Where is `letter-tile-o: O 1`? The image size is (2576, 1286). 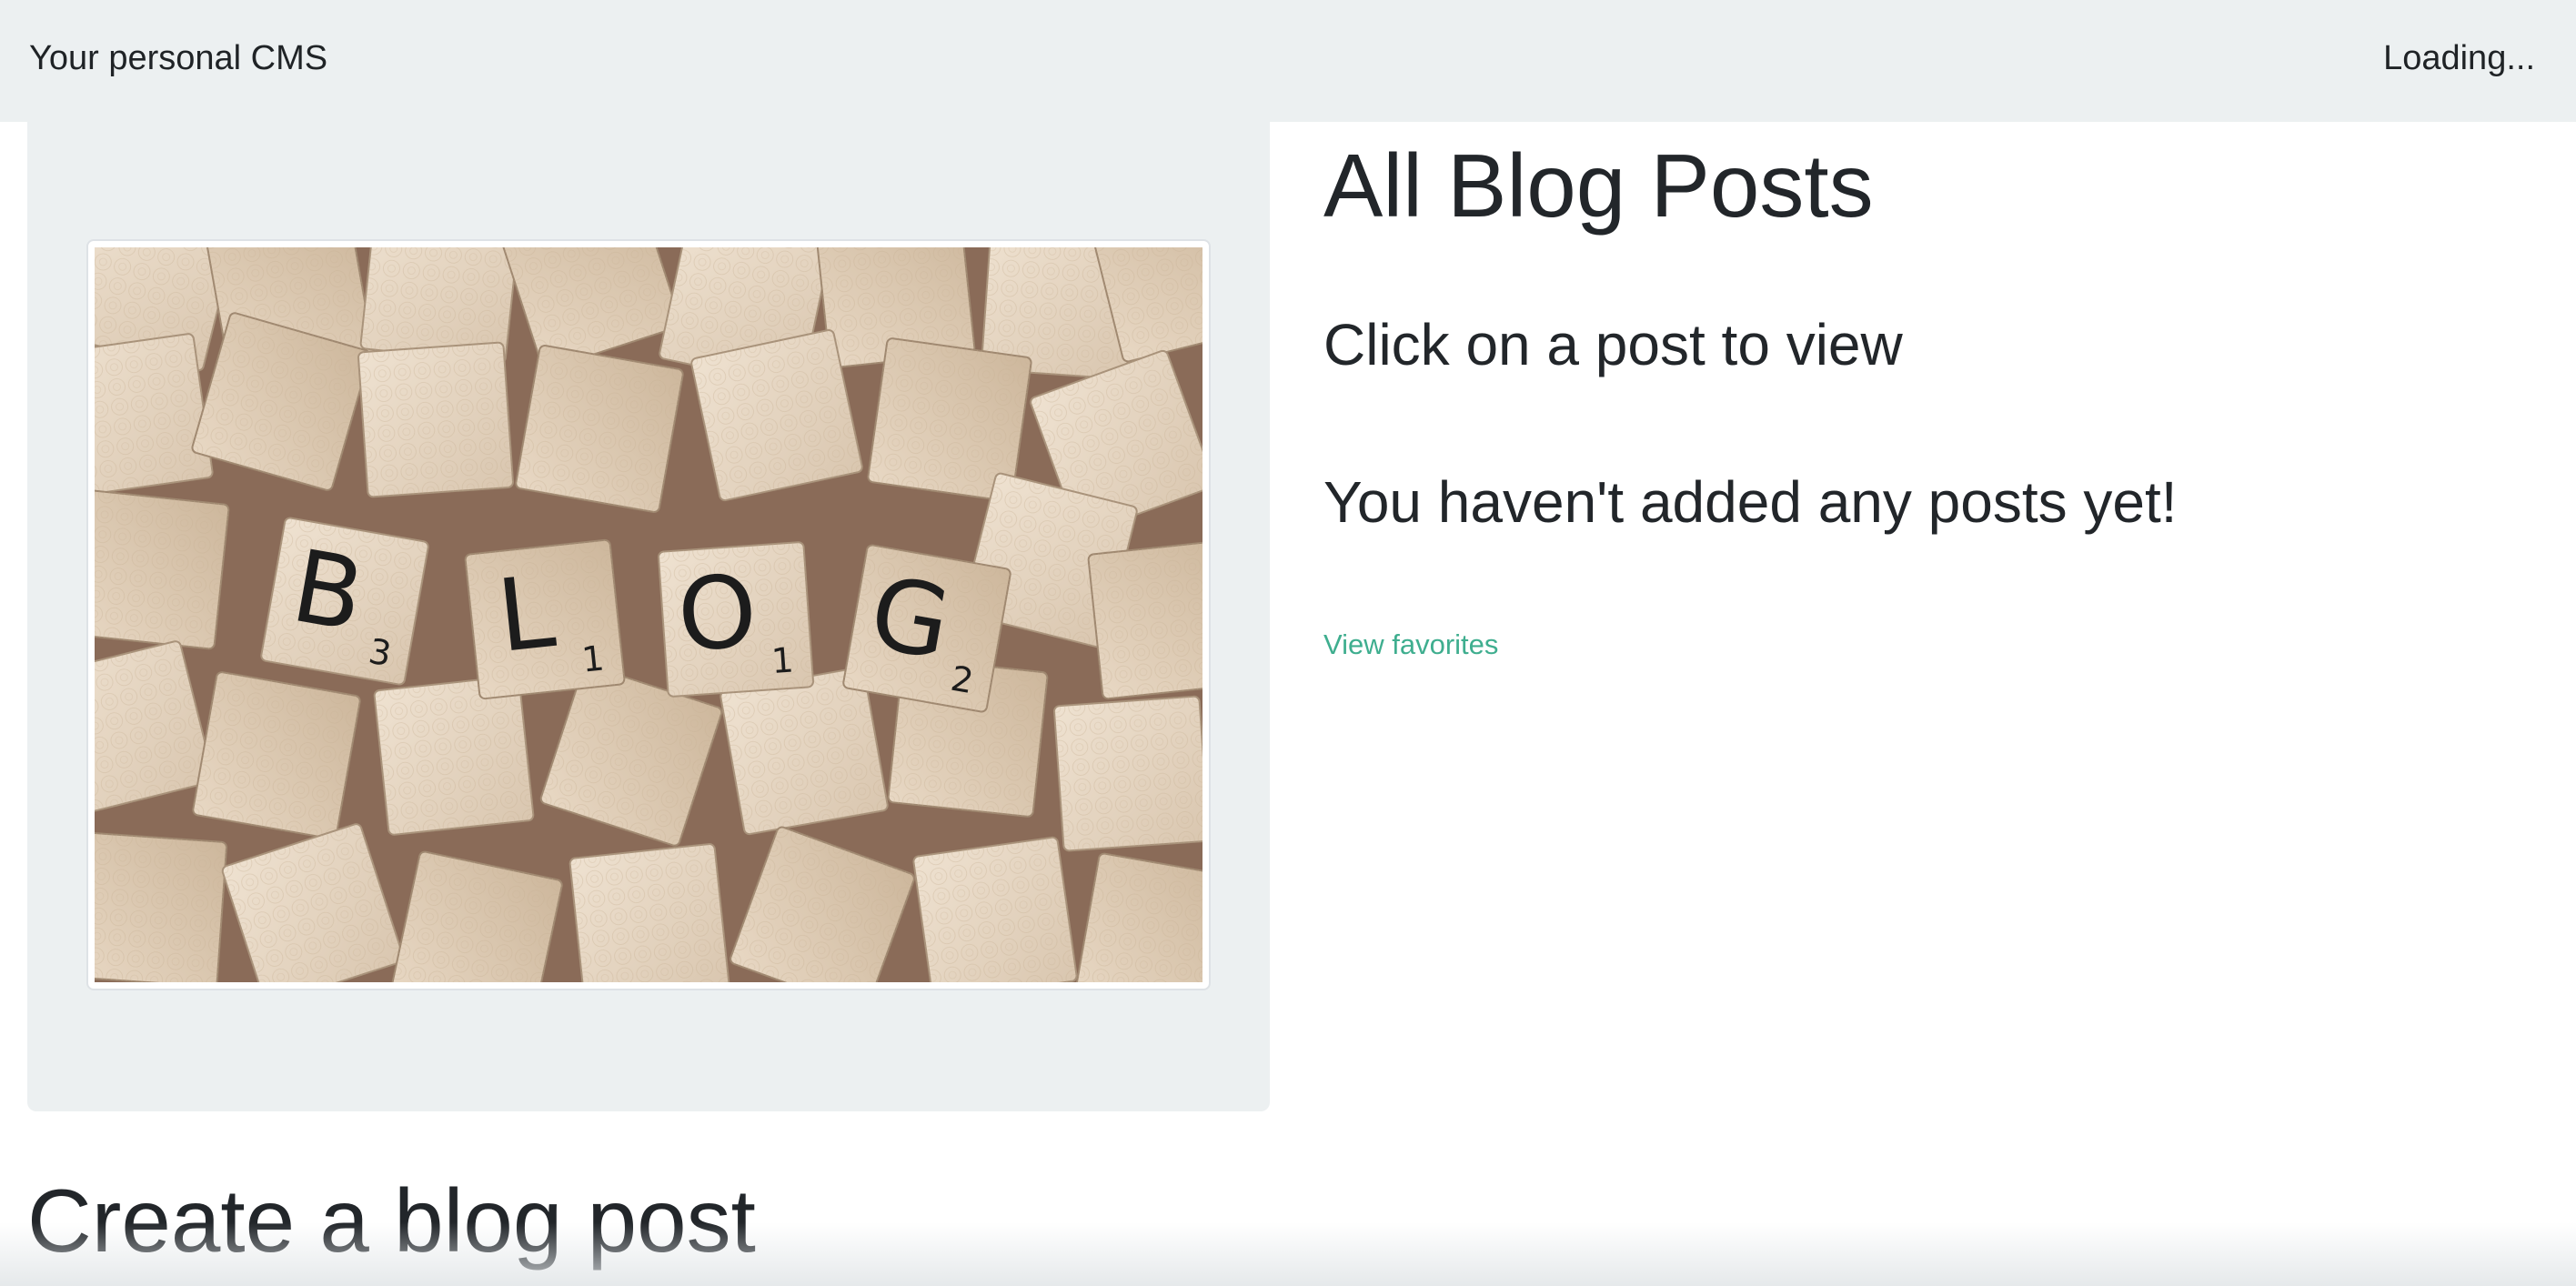
letter-tile-o: O 1 is located at coordinates (736, 619).